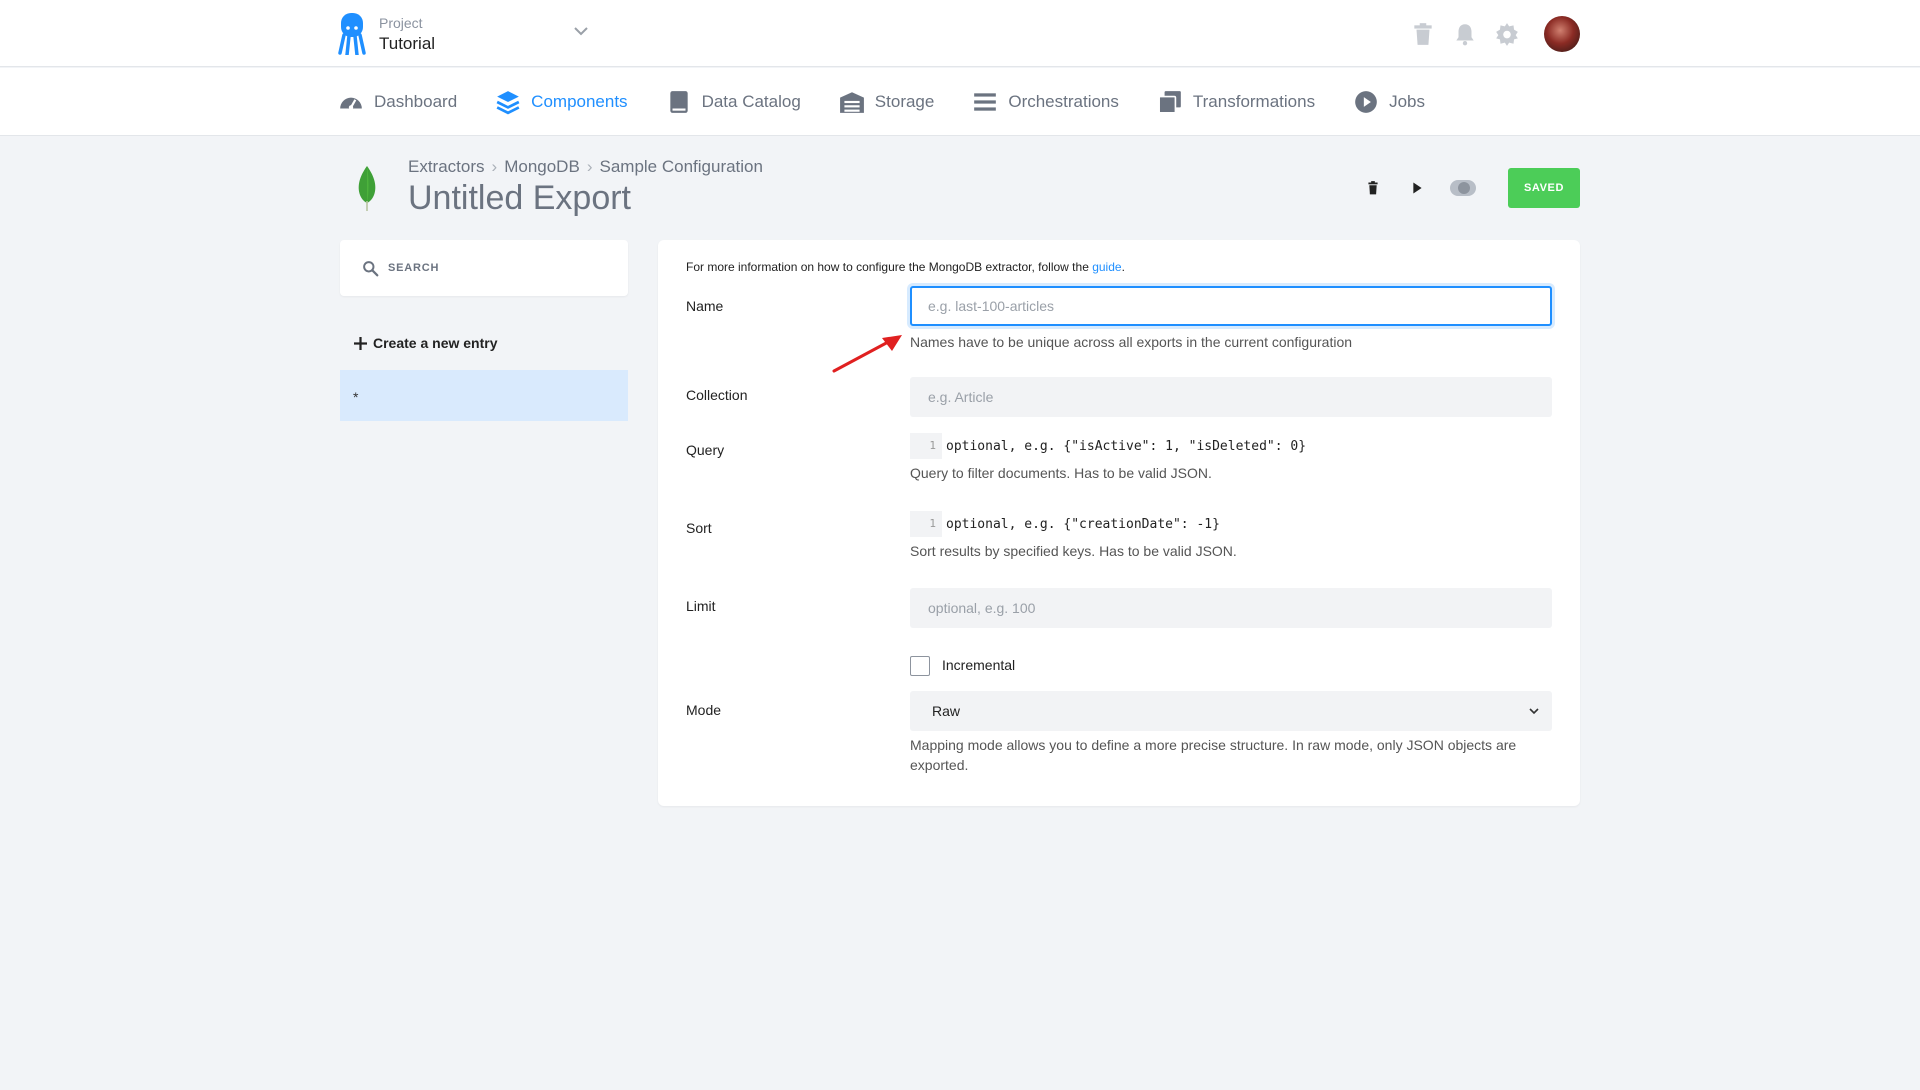 Image resolution: width=1920 pixels, height=1090 pixels. Describe the element at coordinates (371, 268) in the screenshot. I see `search-icon` at that location.